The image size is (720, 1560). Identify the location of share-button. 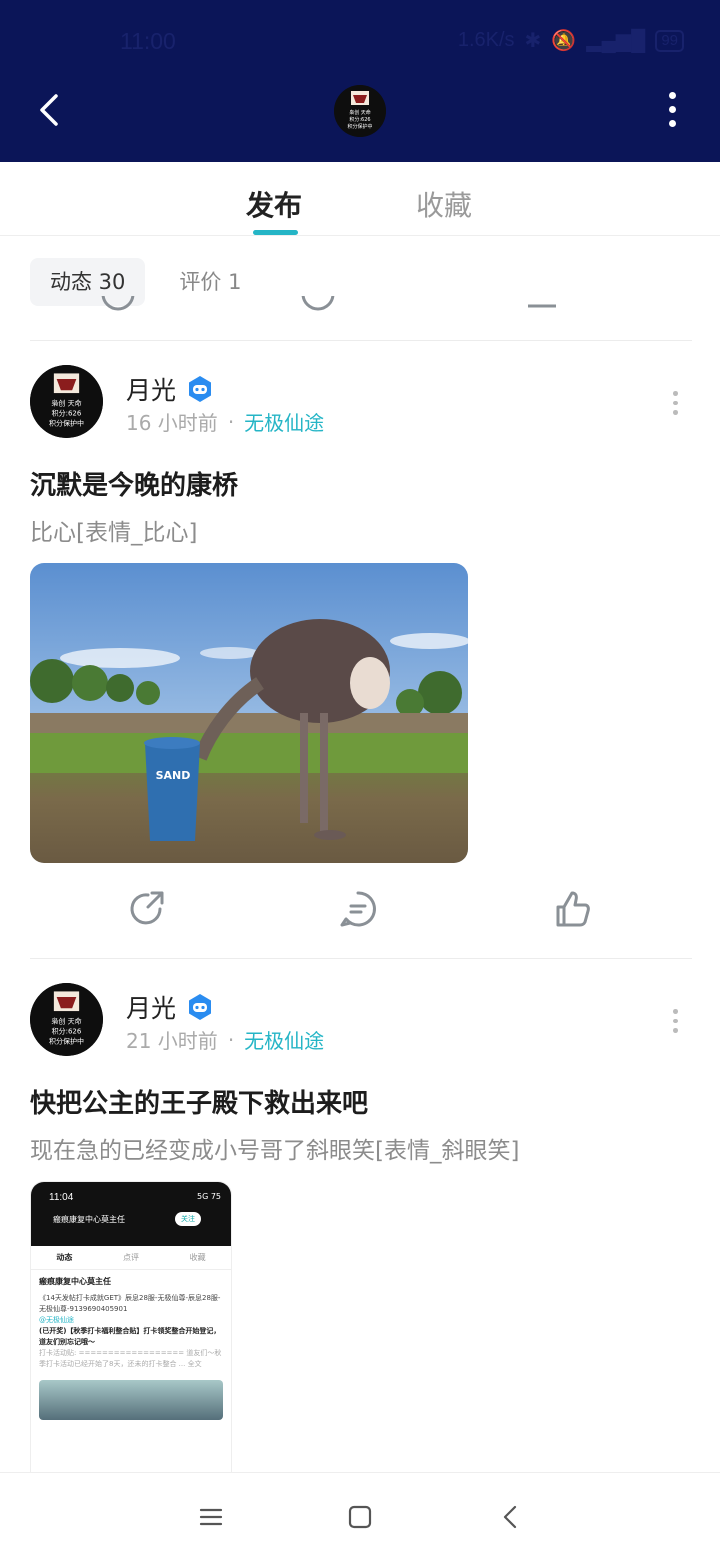
(148, 909).